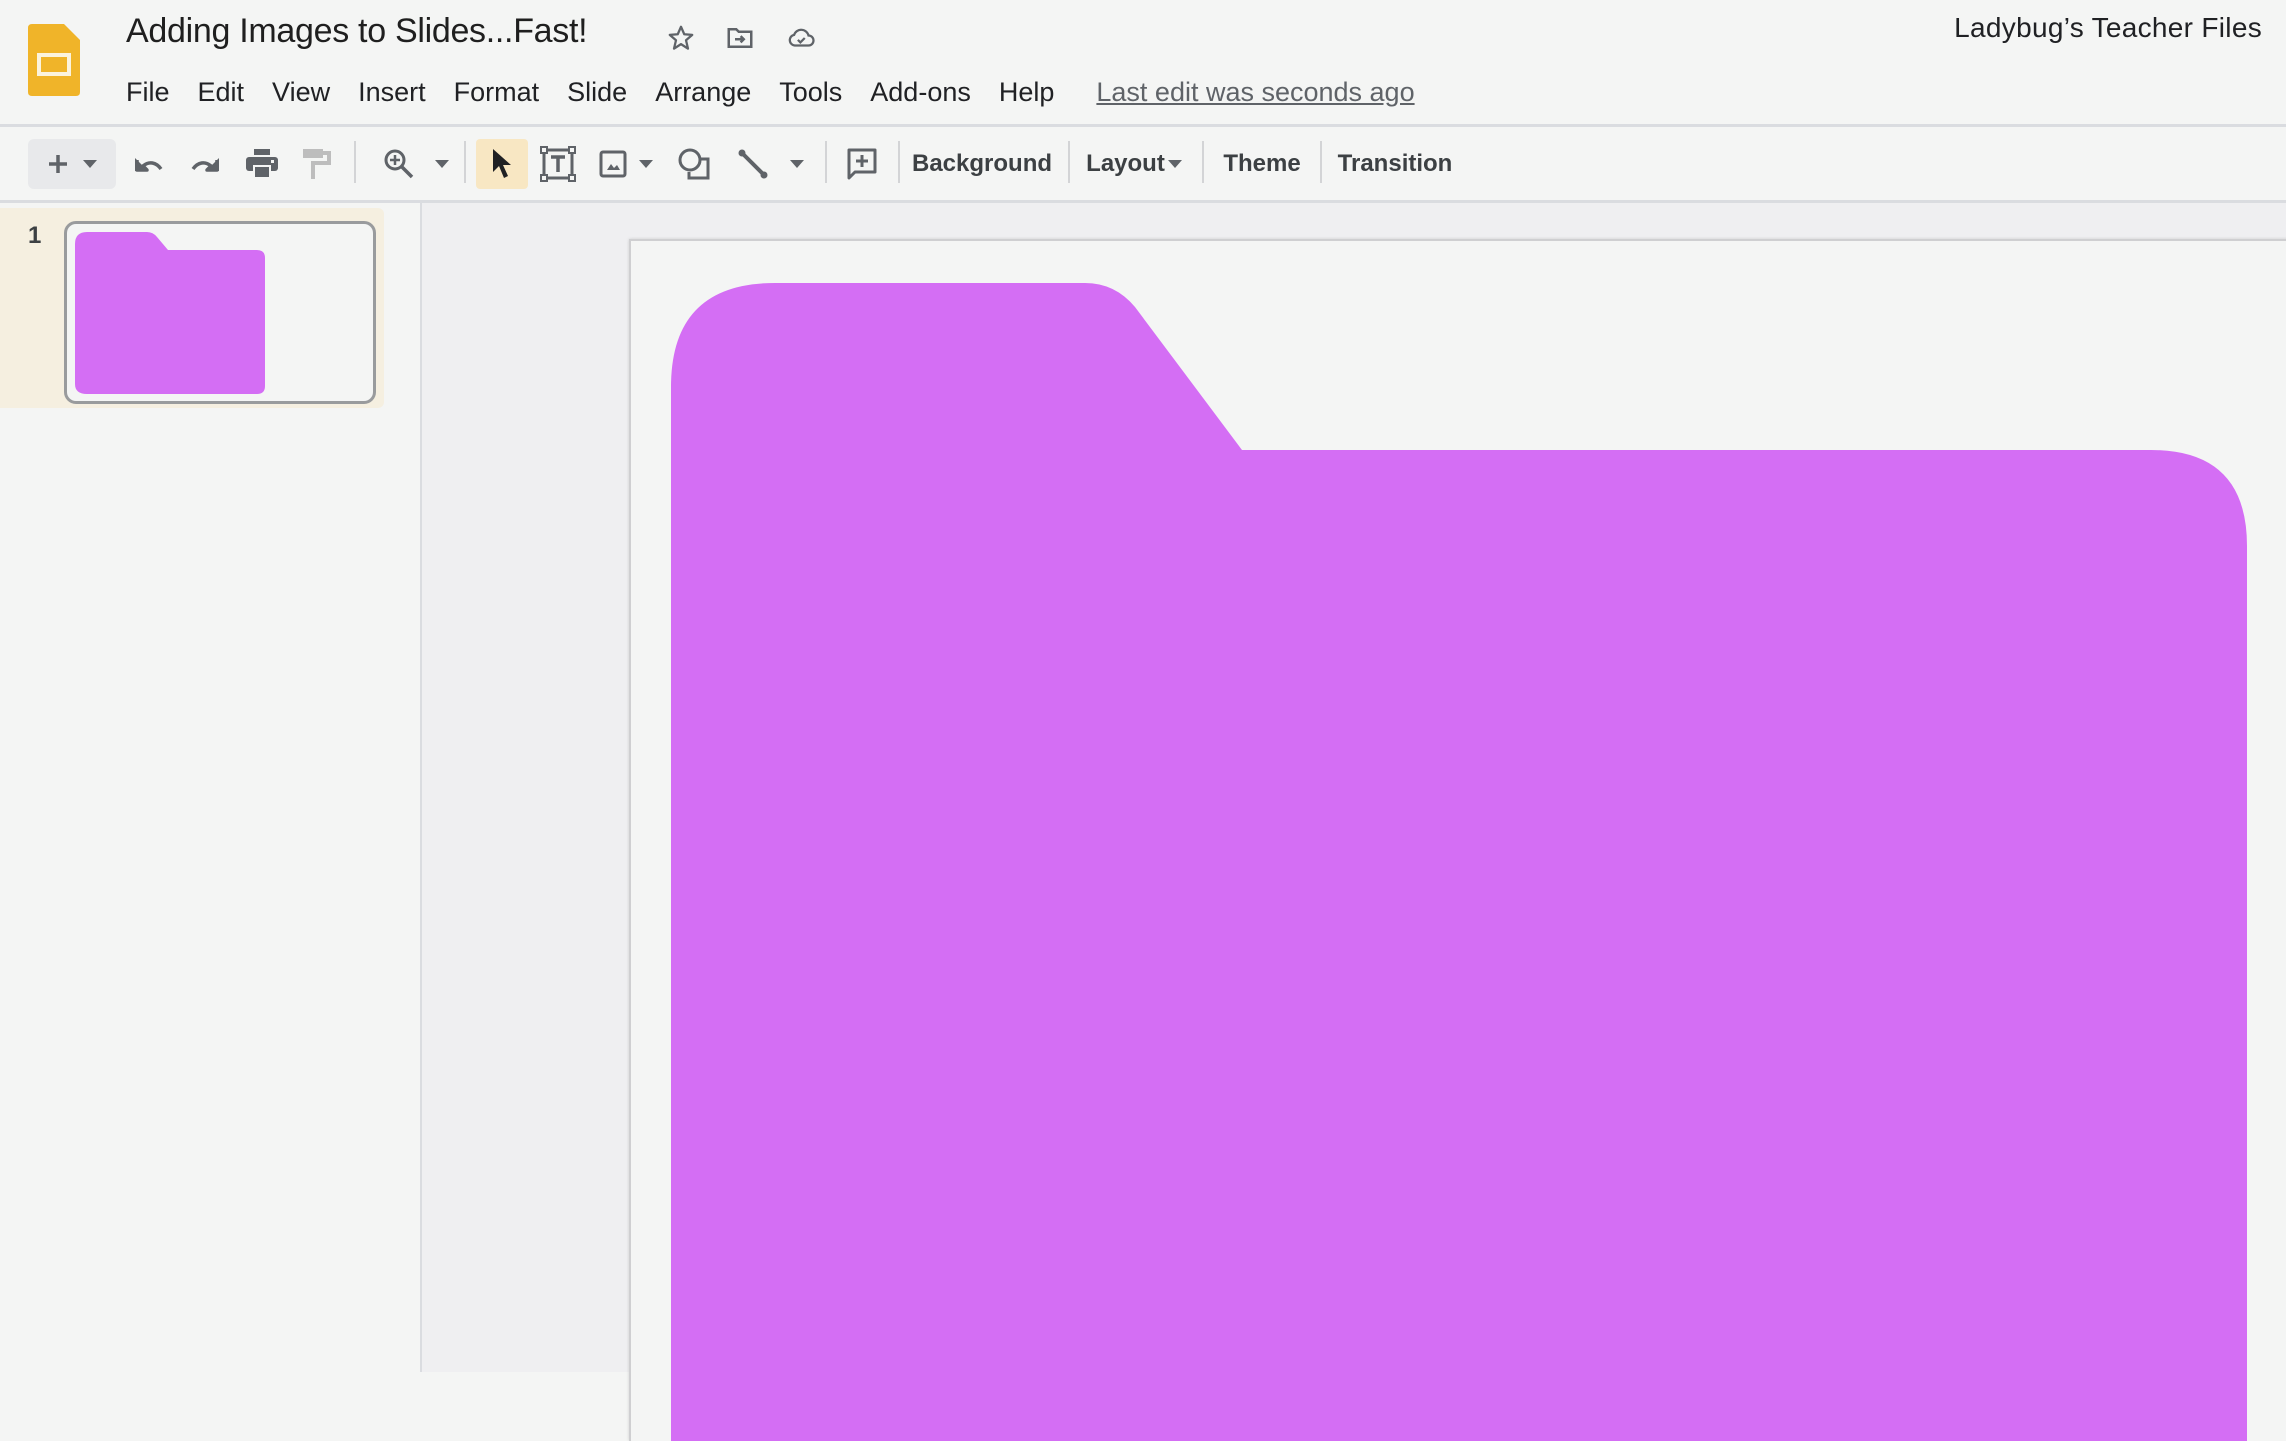 This screenshot has height=1441, width=2286. Describe the element at coordinates (801, 38) in the screenshot. I see `cloud-saved-icon` at that location.